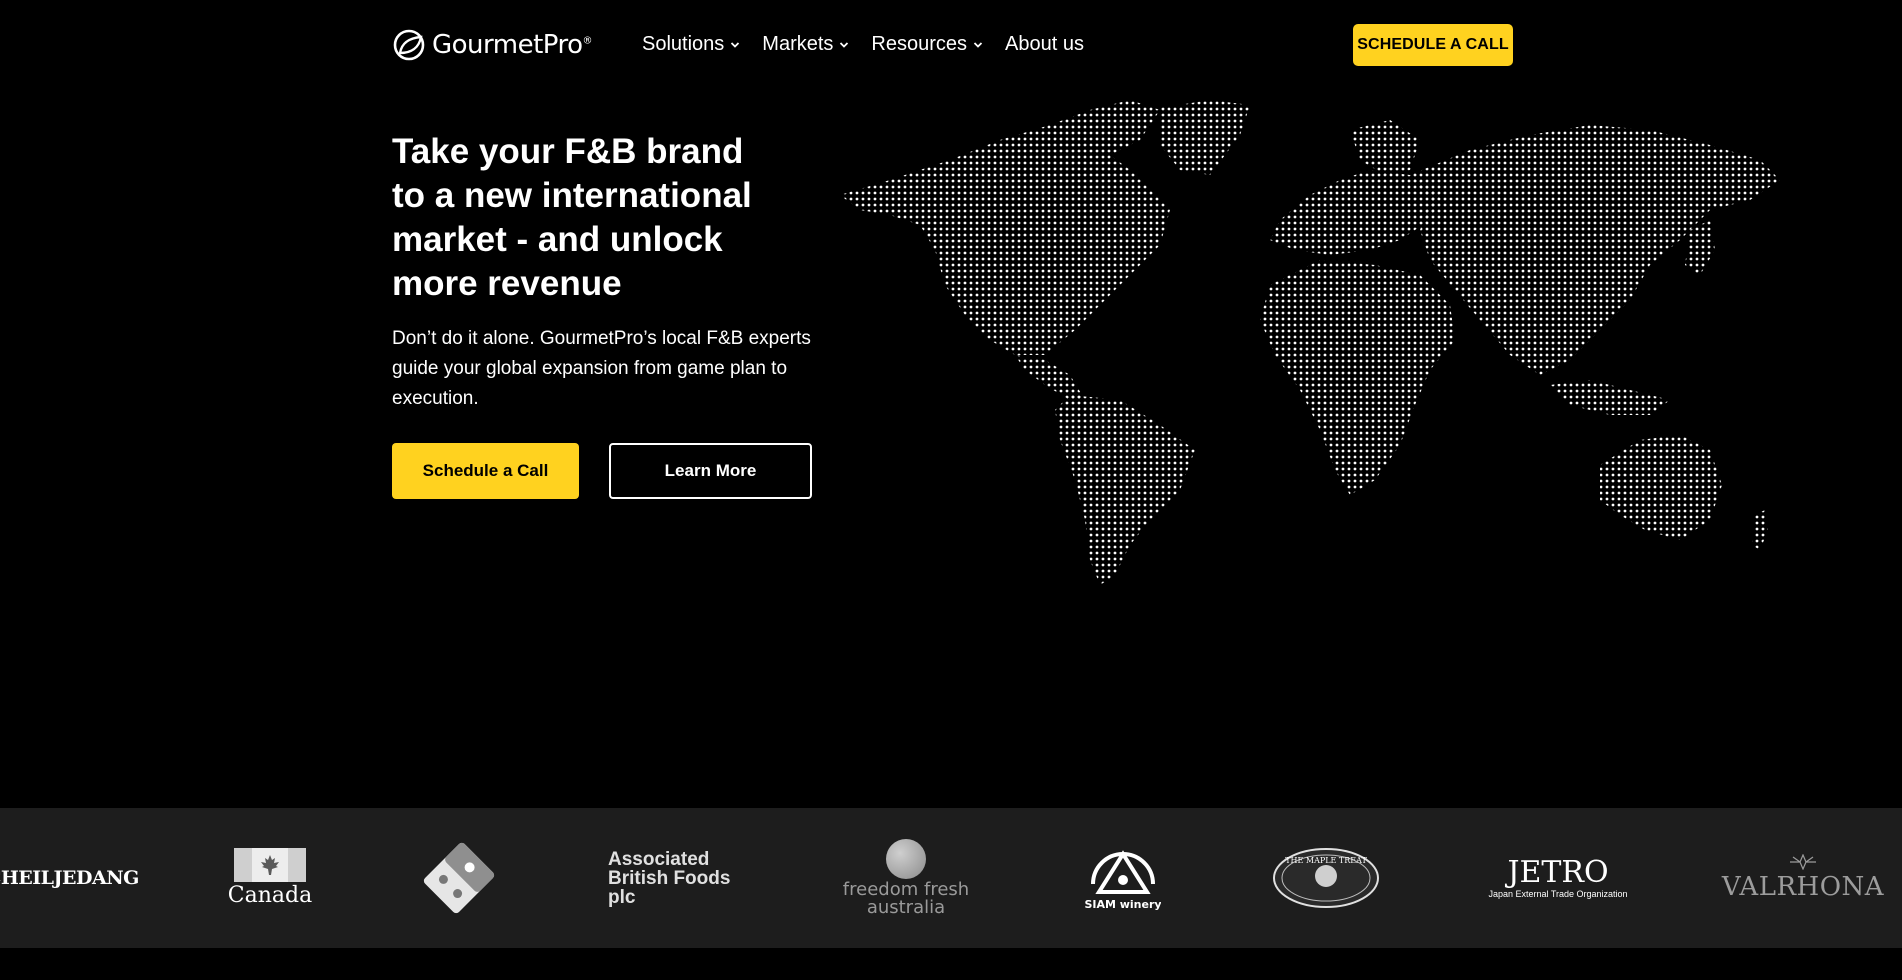 The image size is (1902, 980). I want to click on client-logo-cheiljedang: CHEILJEDANG, so click(69, 878).